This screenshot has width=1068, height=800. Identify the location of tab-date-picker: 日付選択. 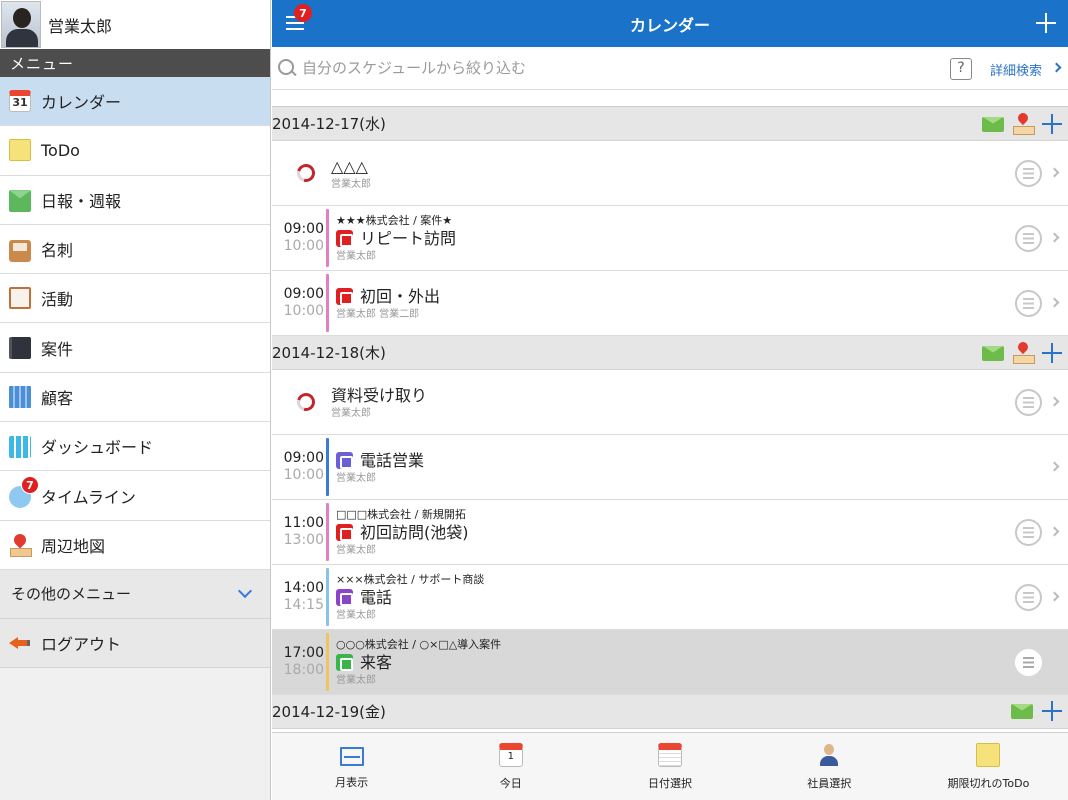
(669, 766).